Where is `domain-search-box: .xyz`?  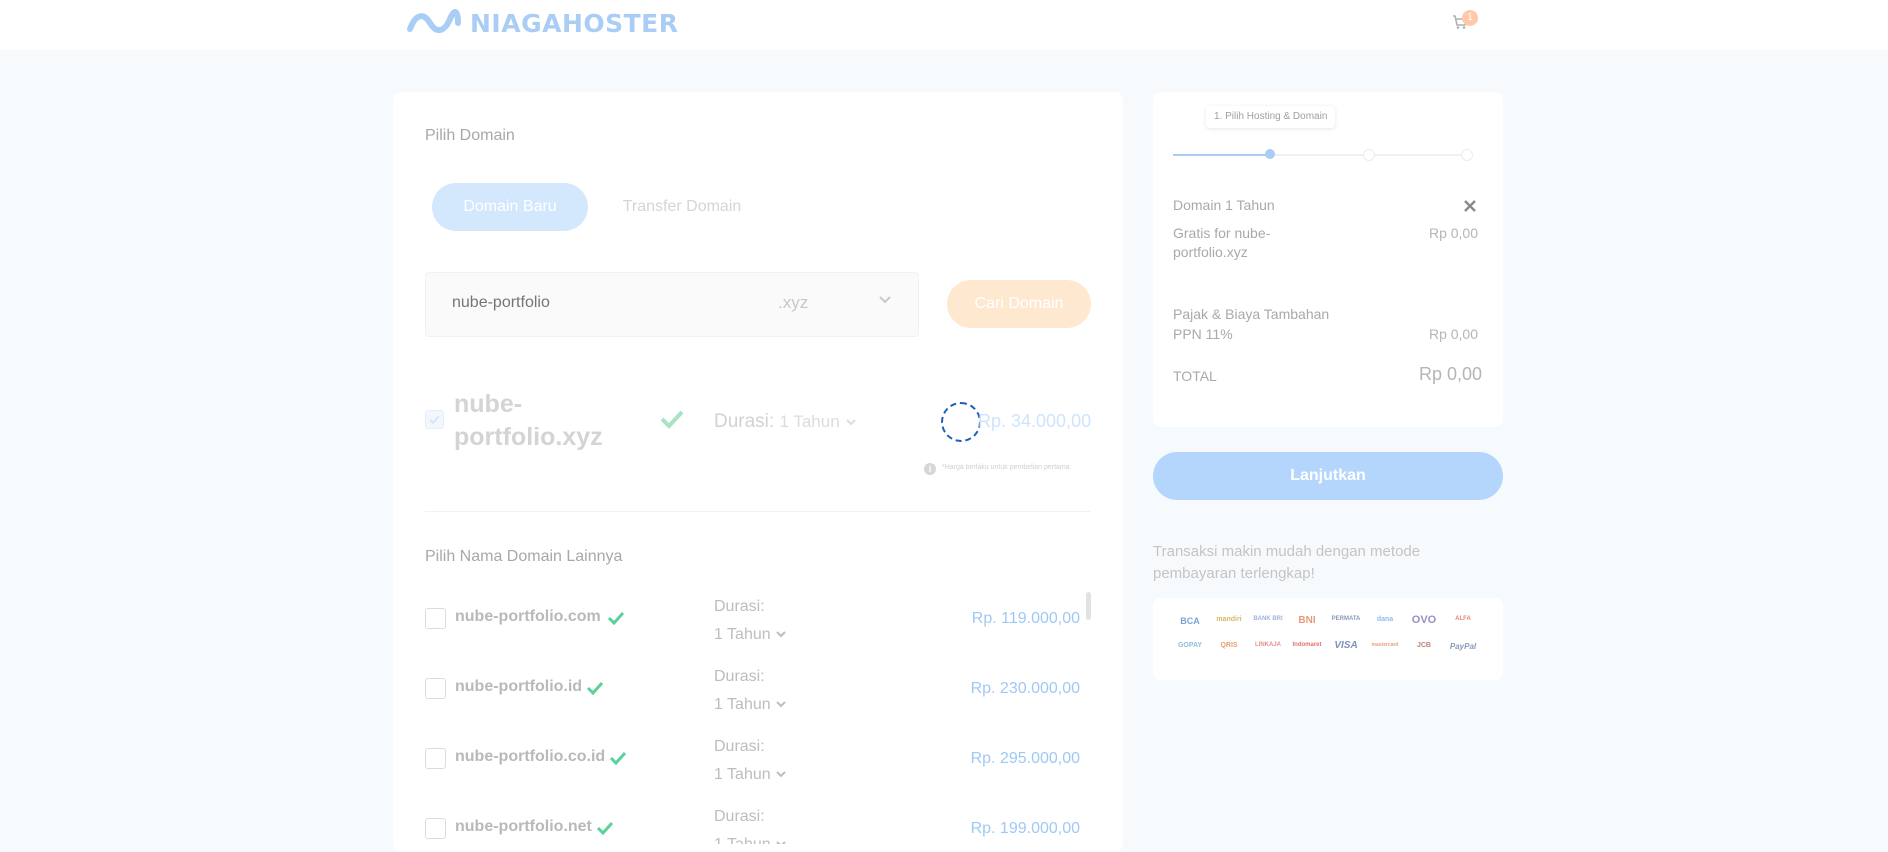
domain-search-box: .xyz is located at coordinates (672, 304).